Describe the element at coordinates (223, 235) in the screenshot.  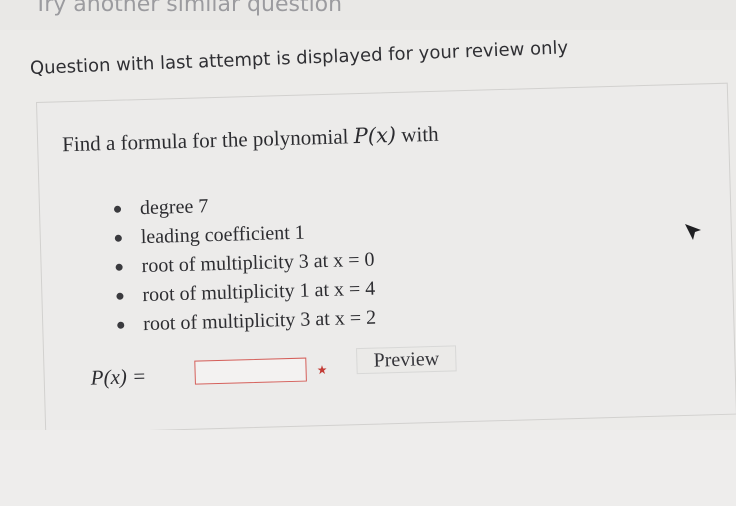
I see `requirement-text: leading coefficient 1` at that location.